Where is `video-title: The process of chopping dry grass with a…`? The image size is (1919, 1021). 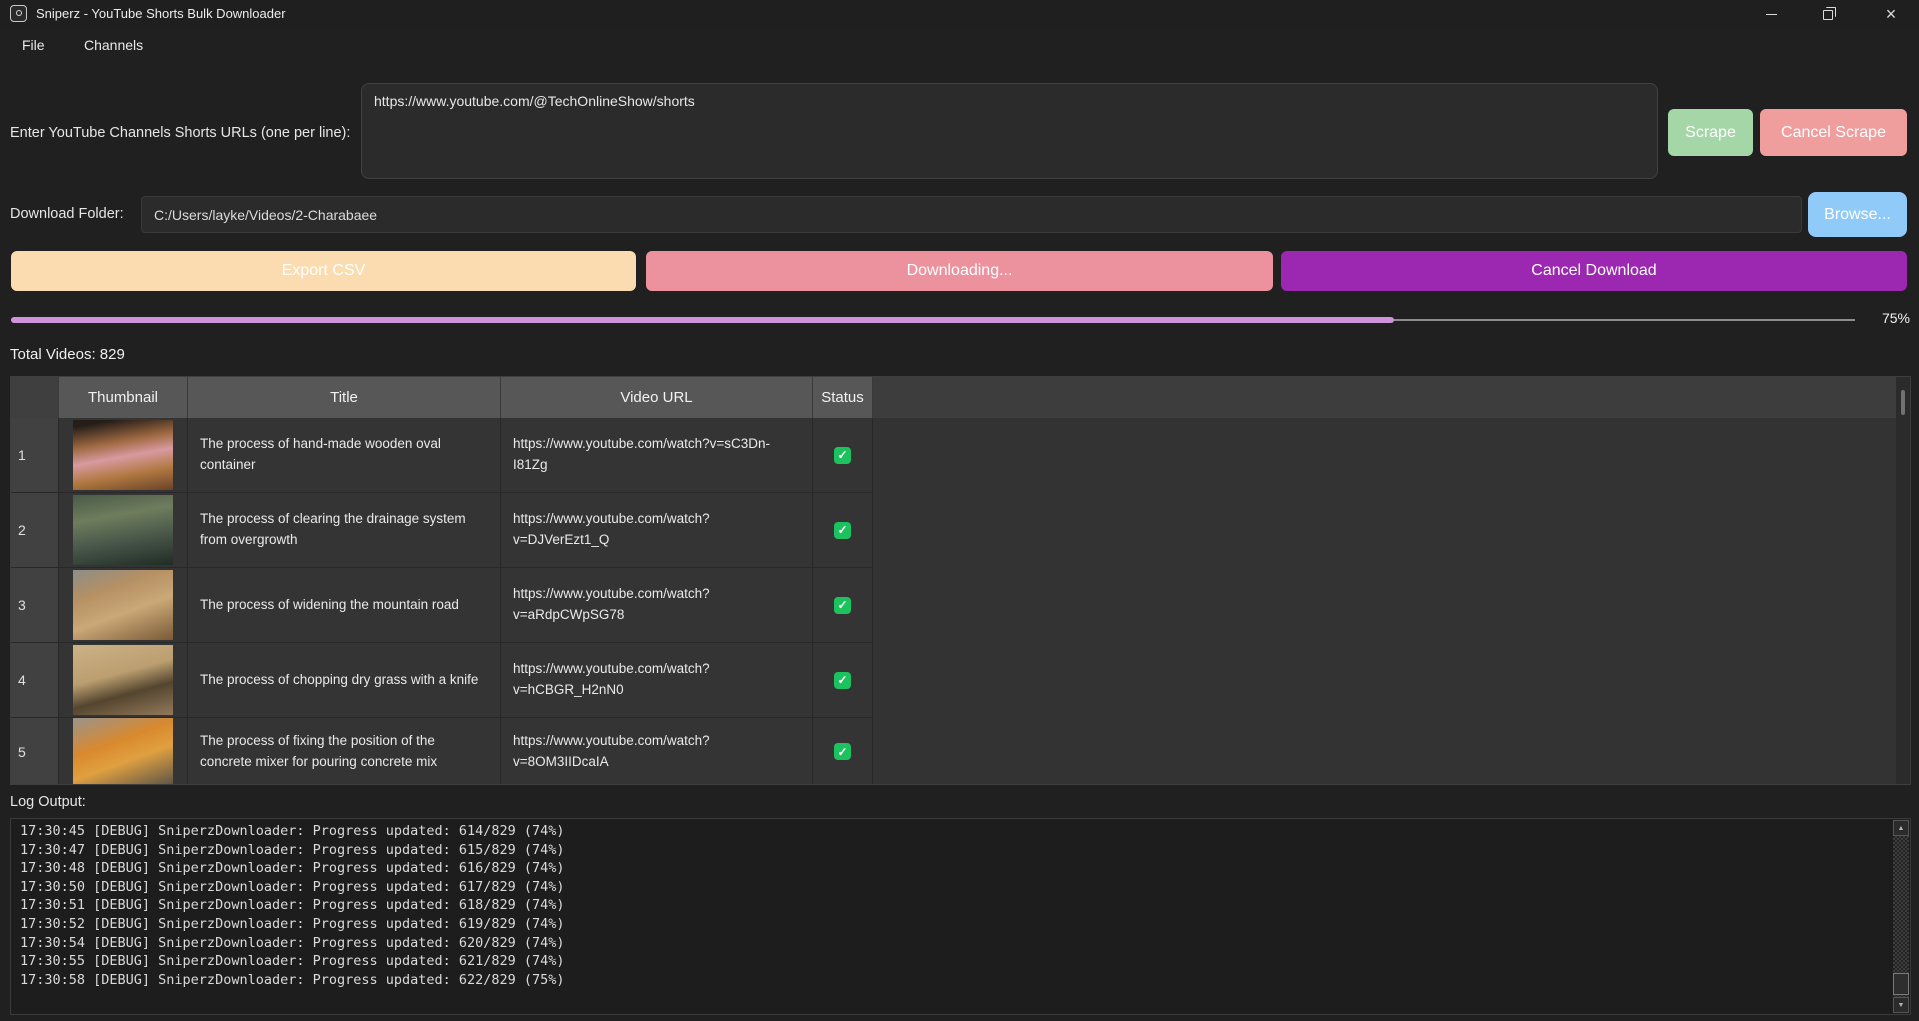 video-title: The process of chopping dry grass with a… is located at coordinates (344, 680).